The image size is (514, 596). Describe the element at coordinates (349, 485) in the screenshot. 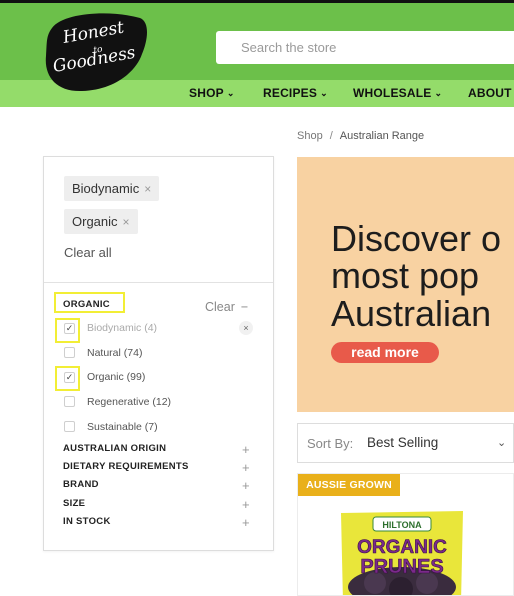

I see `aussie-grown-badge: AUSSIE GROWN` at that location.